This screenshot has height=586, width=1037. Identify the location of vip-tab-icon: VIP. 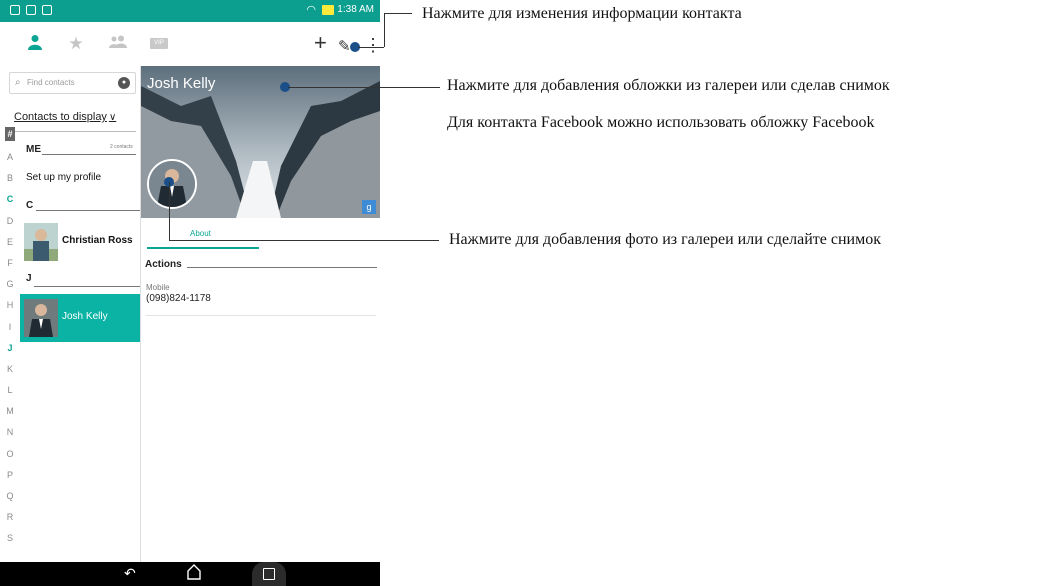
(159, 43).